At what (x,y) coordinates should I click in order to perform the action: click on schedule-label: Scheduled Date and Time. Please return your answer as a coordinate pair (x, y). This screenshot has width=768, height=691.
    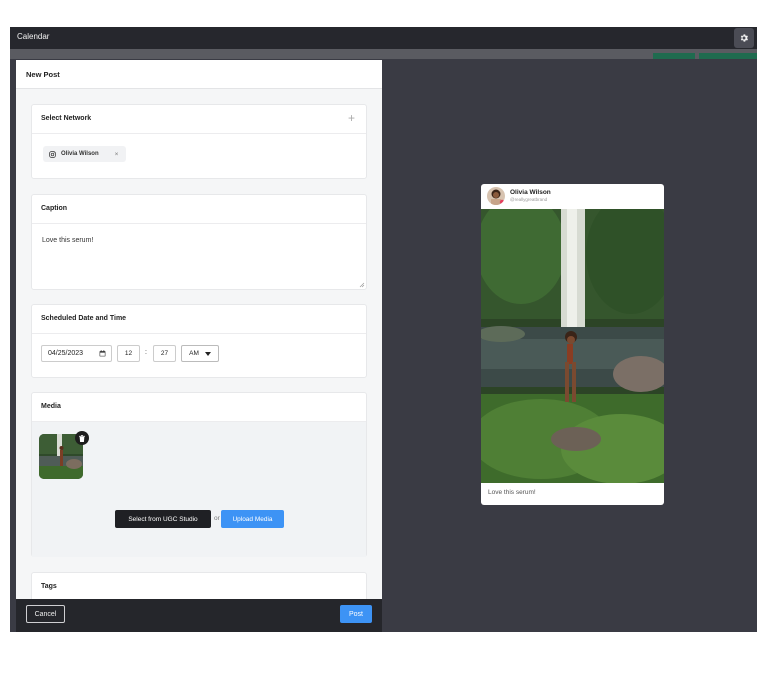
    Looking at the image, I should click on (84, 318).